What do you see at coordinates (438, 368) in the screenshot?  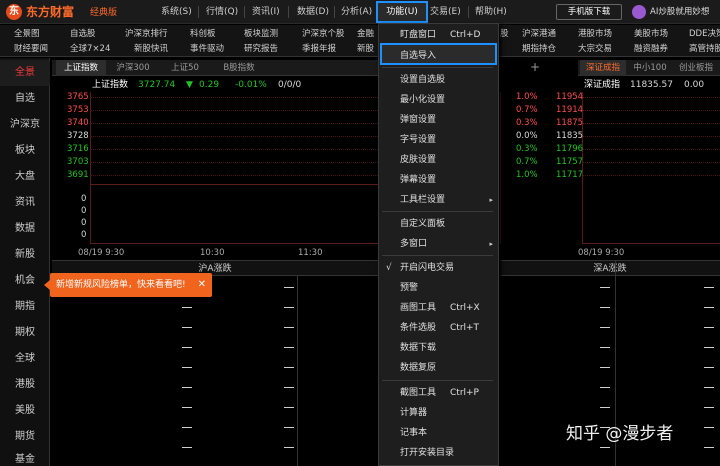 I see `dropdown-item: 数据复原` at bounding box center [438, 368].